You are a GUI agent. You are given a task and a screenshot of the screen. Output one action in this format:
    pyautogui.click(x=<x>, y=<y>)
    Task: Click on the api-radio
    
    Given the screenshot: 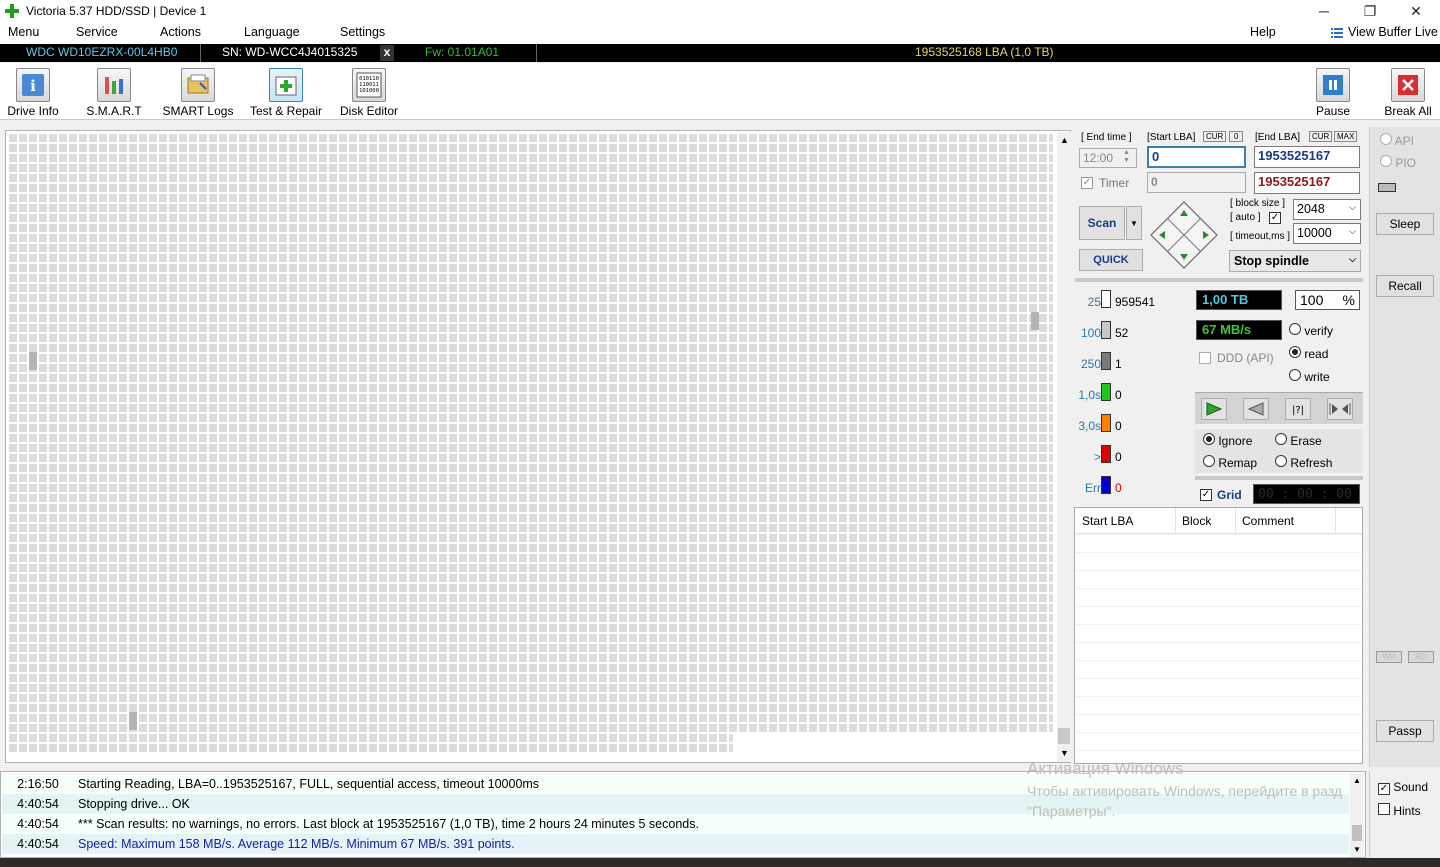 What is the action you would take?
    pyautogui.click(x=1386, y=139)
    